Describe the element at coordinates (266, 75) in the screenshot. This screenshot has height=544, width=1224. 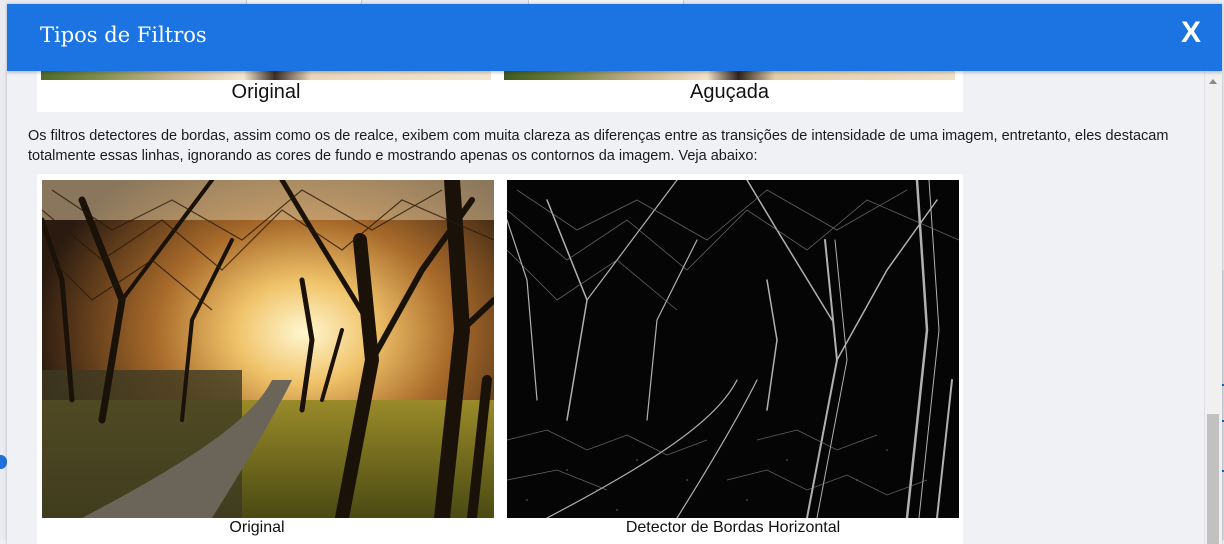
I see `original-image` at that location.